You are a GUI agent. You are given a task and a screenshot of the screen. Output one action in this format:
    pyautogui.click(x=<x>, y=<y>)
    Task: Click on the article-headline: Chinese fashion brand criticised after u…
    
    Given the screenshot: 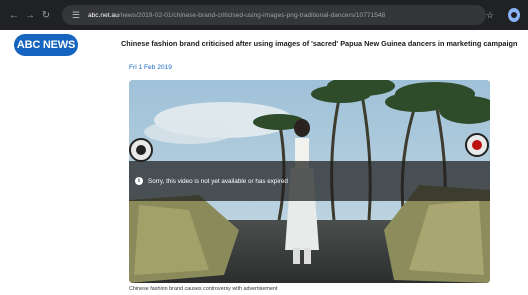 What is the action you would take?
    pyautogui.click(x=319, y=43)
    